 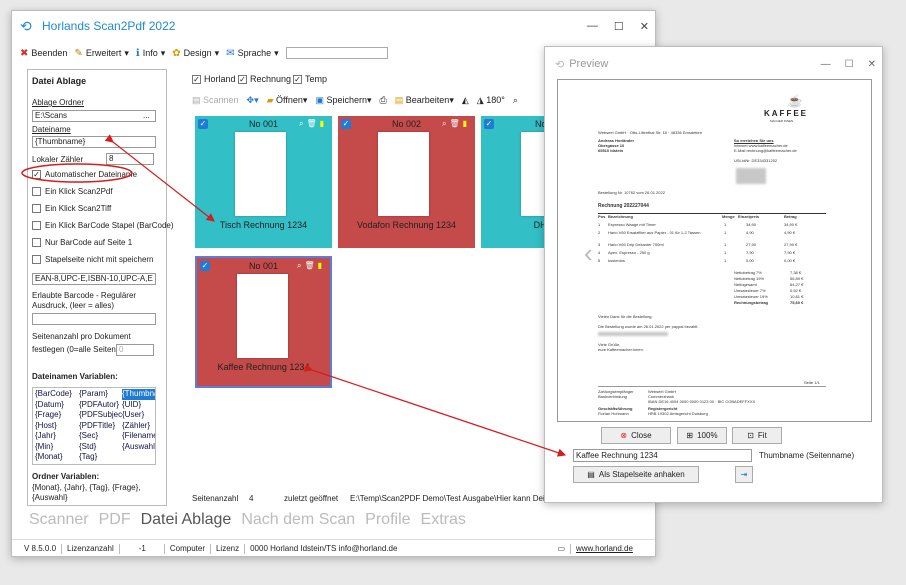 What do you see at coordinates (795, 101) in the screenshot?
I see `coffee-cup-icon: ☕` at bounding box center [795, 101].